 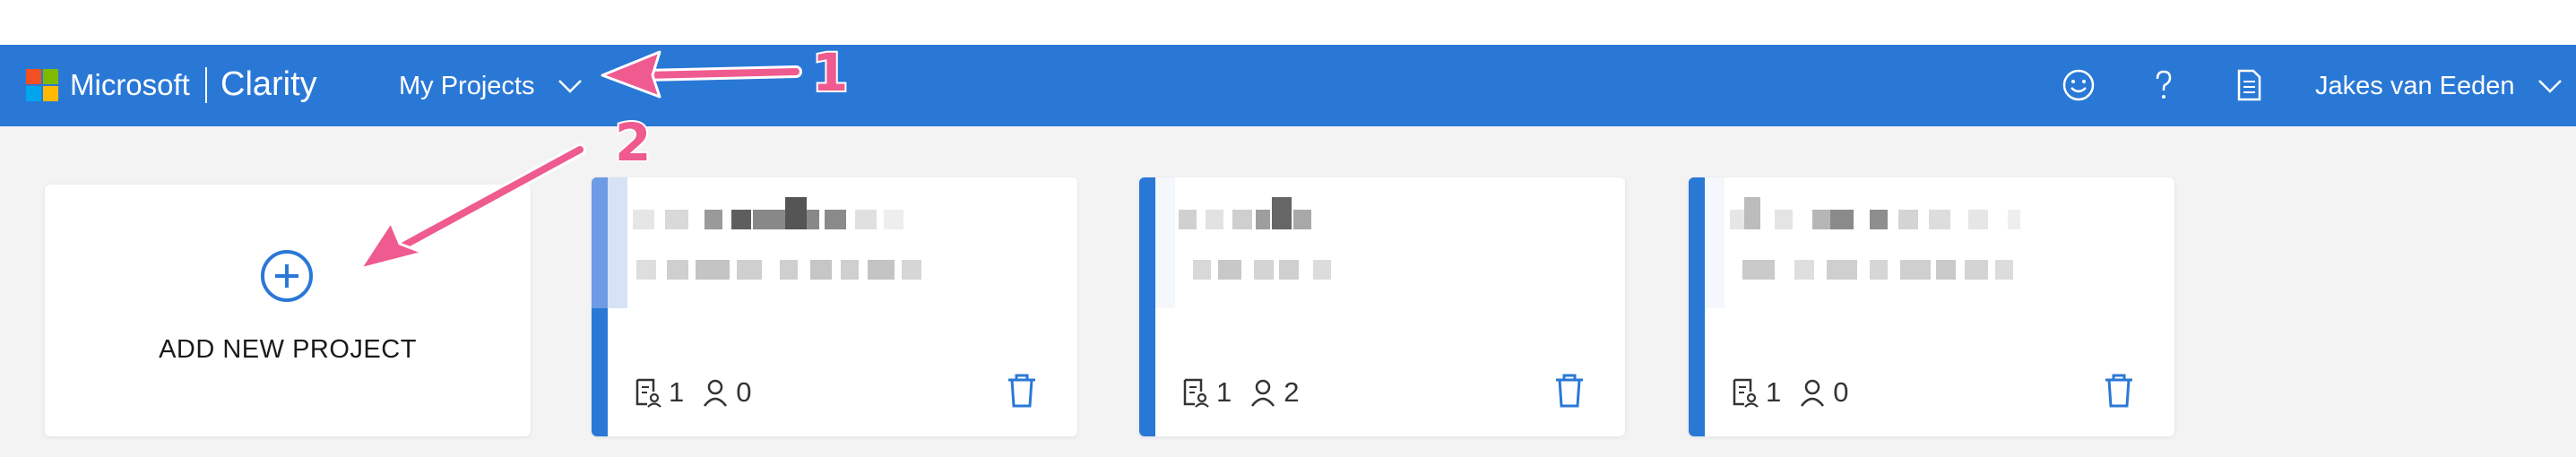 What do you see at coordinates (633, 143) in the screenshot?
I see `annotation-label-2: 2` at bounding box center [633, 143].